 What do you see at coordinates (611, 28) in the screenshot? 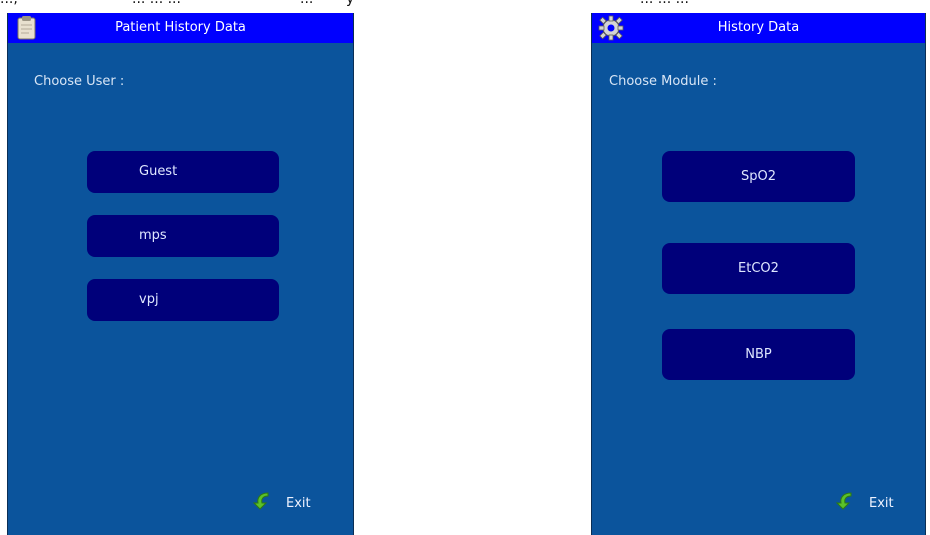
I see `gear-icon` at bounding box center [611, 28].